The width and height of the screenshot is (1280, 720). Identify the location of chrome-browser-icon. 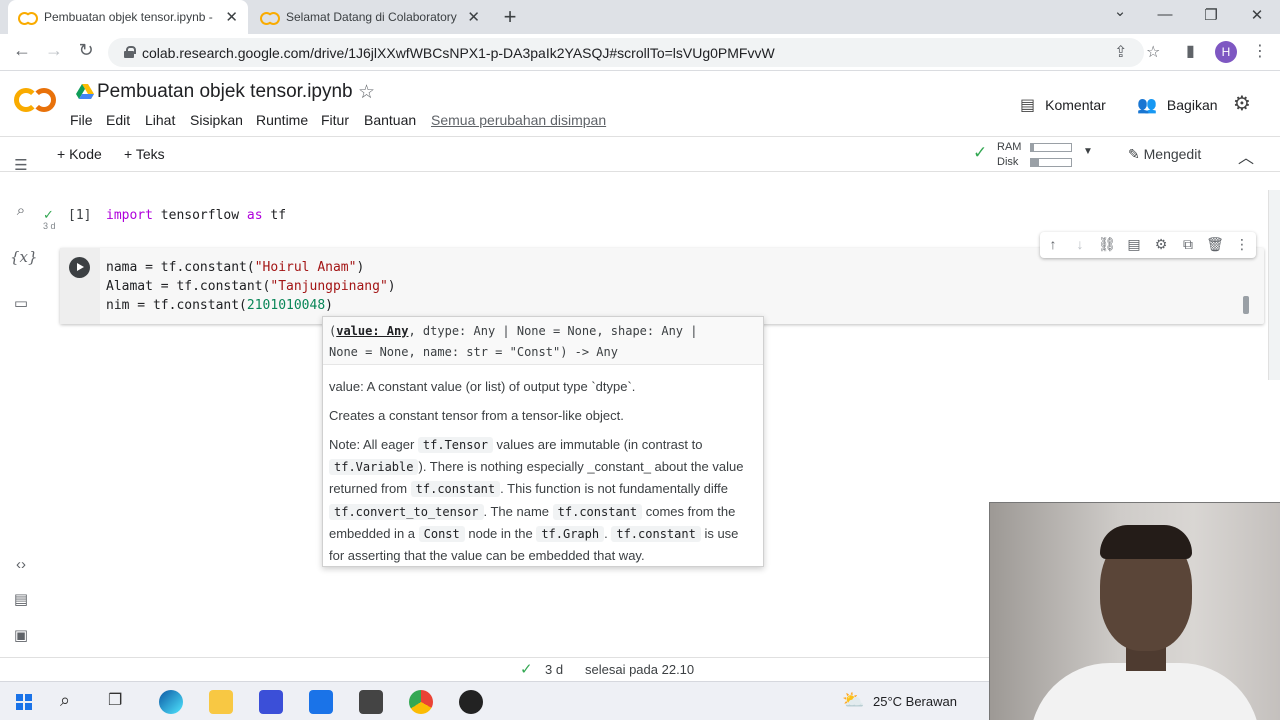
(421, 702).